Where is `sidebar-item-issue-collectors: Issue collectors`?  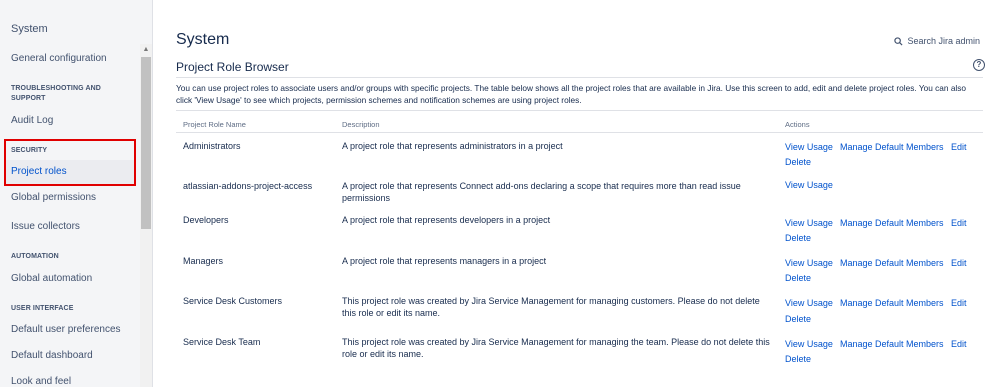
sidebar-item-issue-collectors: Issue collectors is located at coordinates (45, 226).